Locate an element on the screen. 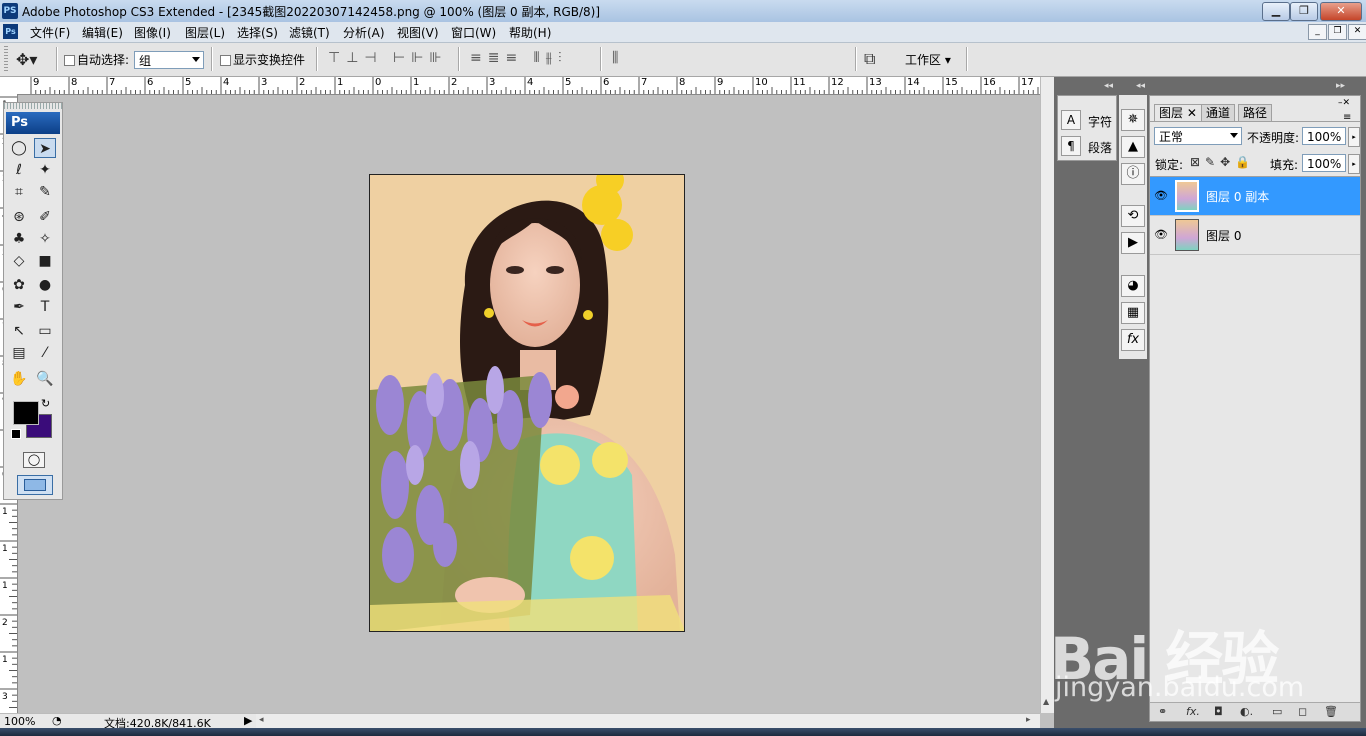  show-transform-checkbox is located at coordinates (225, 60).